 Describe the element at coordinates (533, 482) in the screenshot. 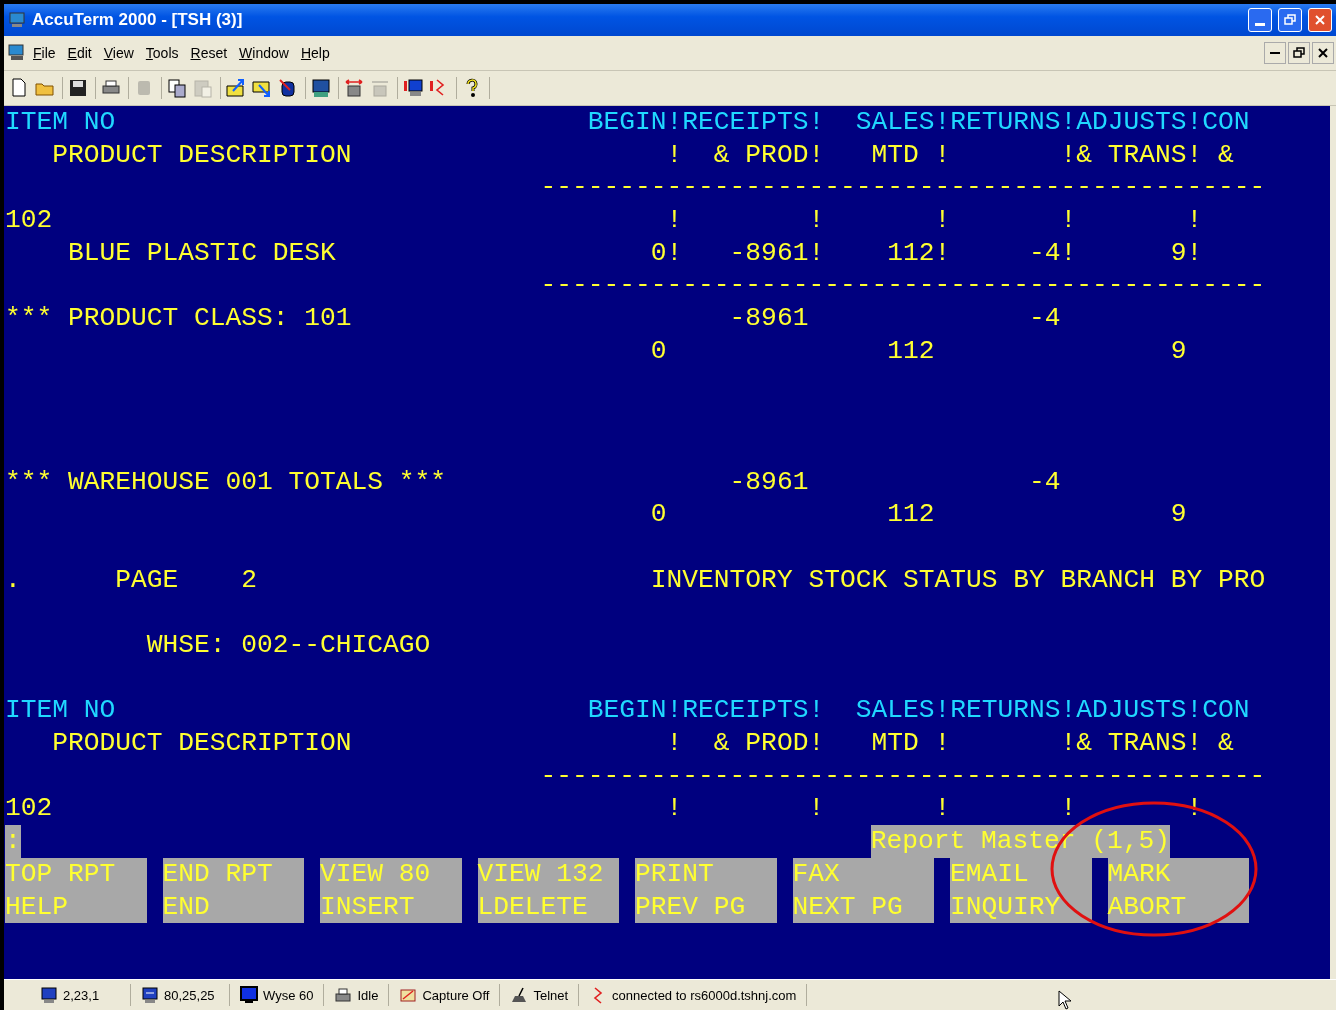

I see `terminal-line: *** WAREHOUSE 001 TOTALS *** -8961 -4` at that location.